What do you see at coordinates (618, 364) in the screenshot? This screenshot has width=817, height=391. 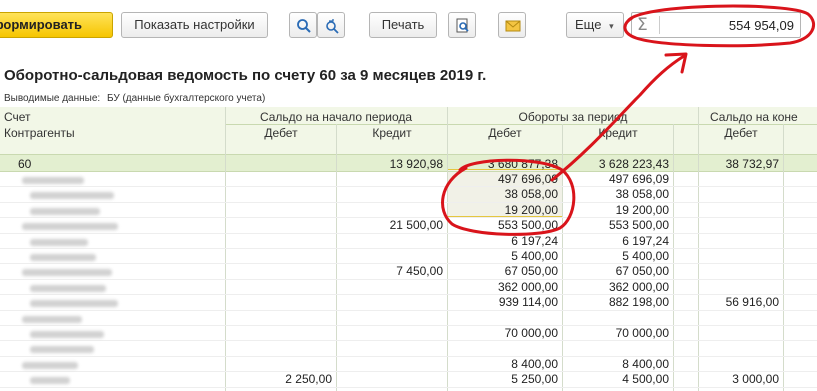 I see `cell-turnover-credit: 8 400,00` at bounding box center [618, 364].